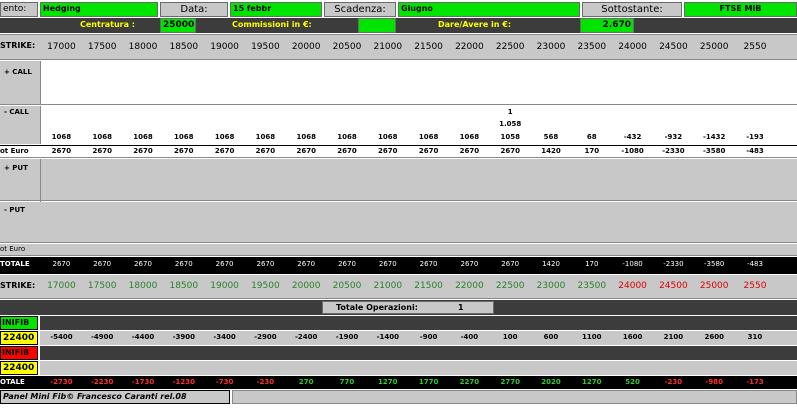 Image resolution: width=797 pixels, height=412 pixels. Describe the element at coordinates (418, 83) in the screenshot. I see `plus-call-input-area` at that location.